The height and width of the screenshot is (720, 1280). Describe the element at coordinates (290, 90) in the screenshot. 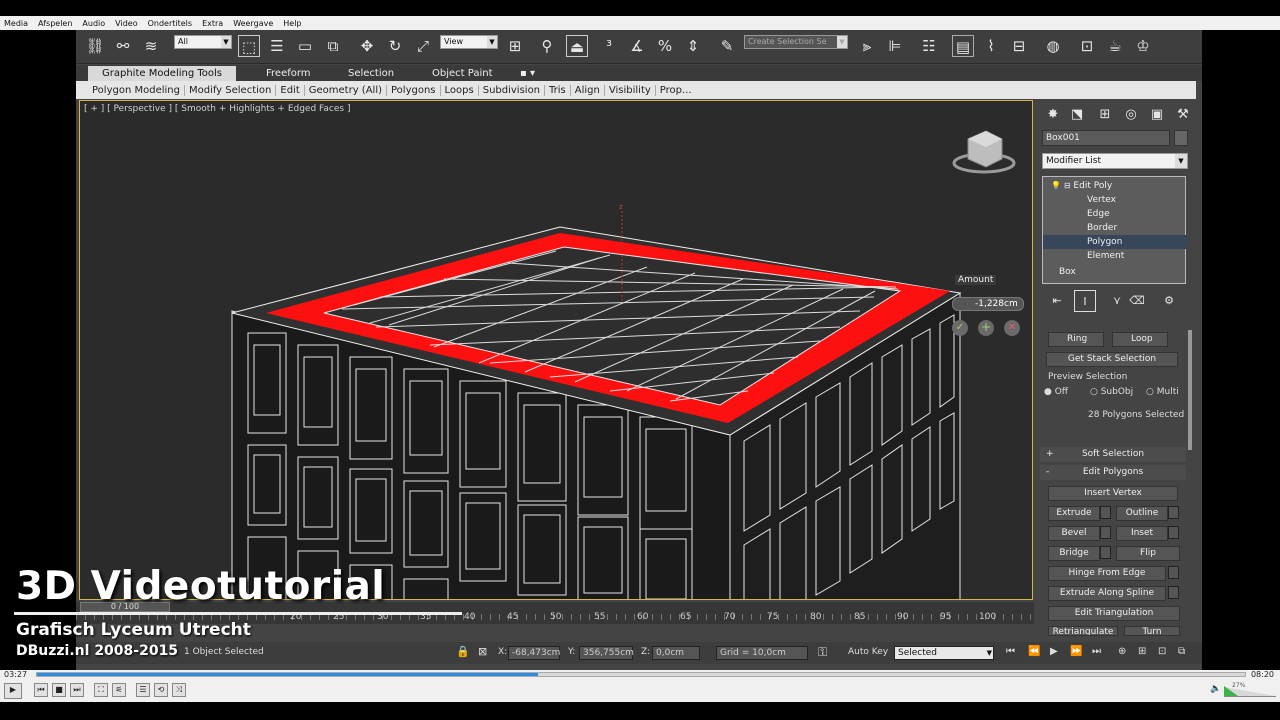

I see `panel-edit: Edit` at that location.